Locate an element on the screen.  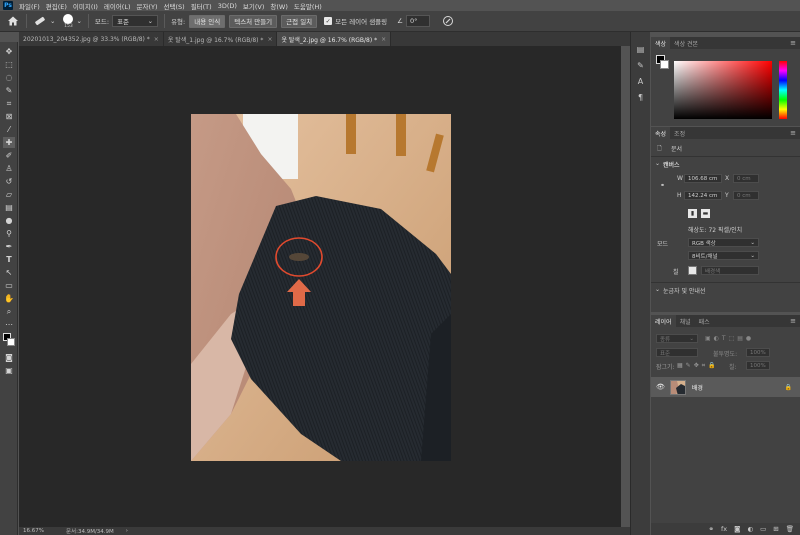
pen-tool-icon: ✒ is located at coordinates (9, 246).